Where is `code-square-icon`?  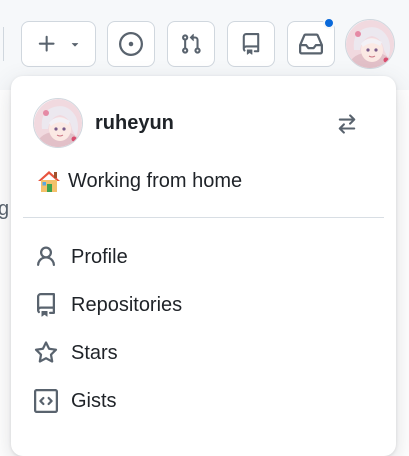 code-square-icon is located at coordinates (46, 401).